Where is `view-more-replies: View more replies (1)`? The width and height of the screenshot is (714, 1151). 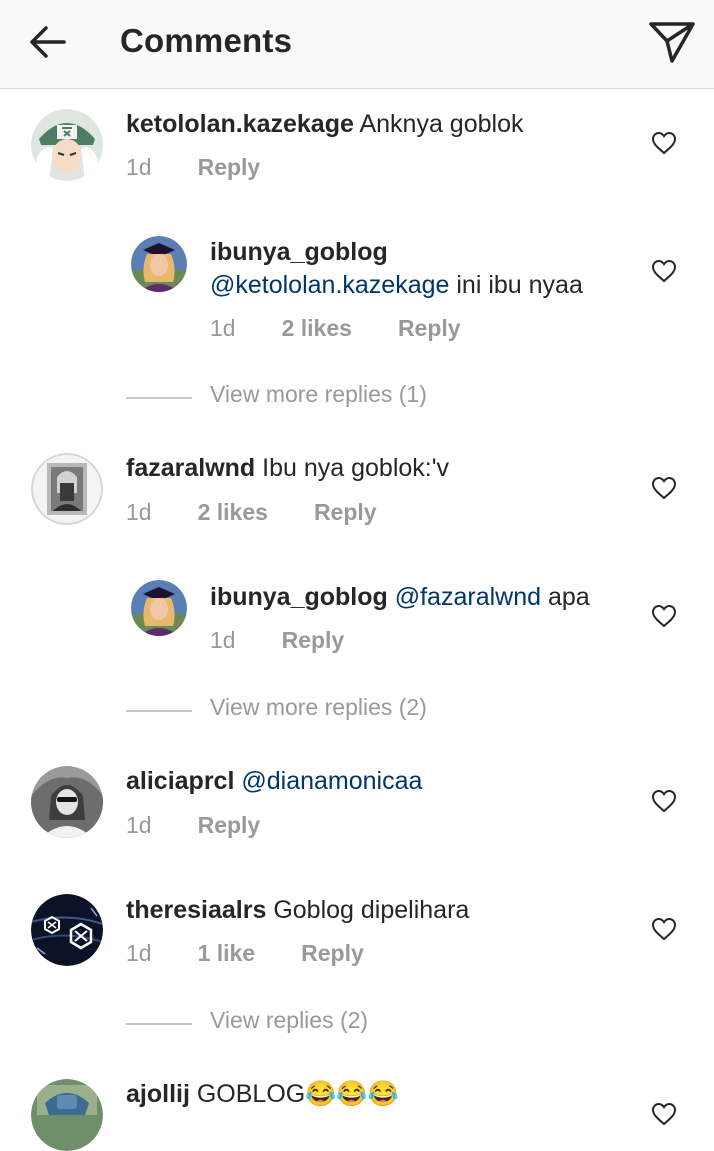
view-more-replies: View more replies (1) is located at coordinates (301, 397).